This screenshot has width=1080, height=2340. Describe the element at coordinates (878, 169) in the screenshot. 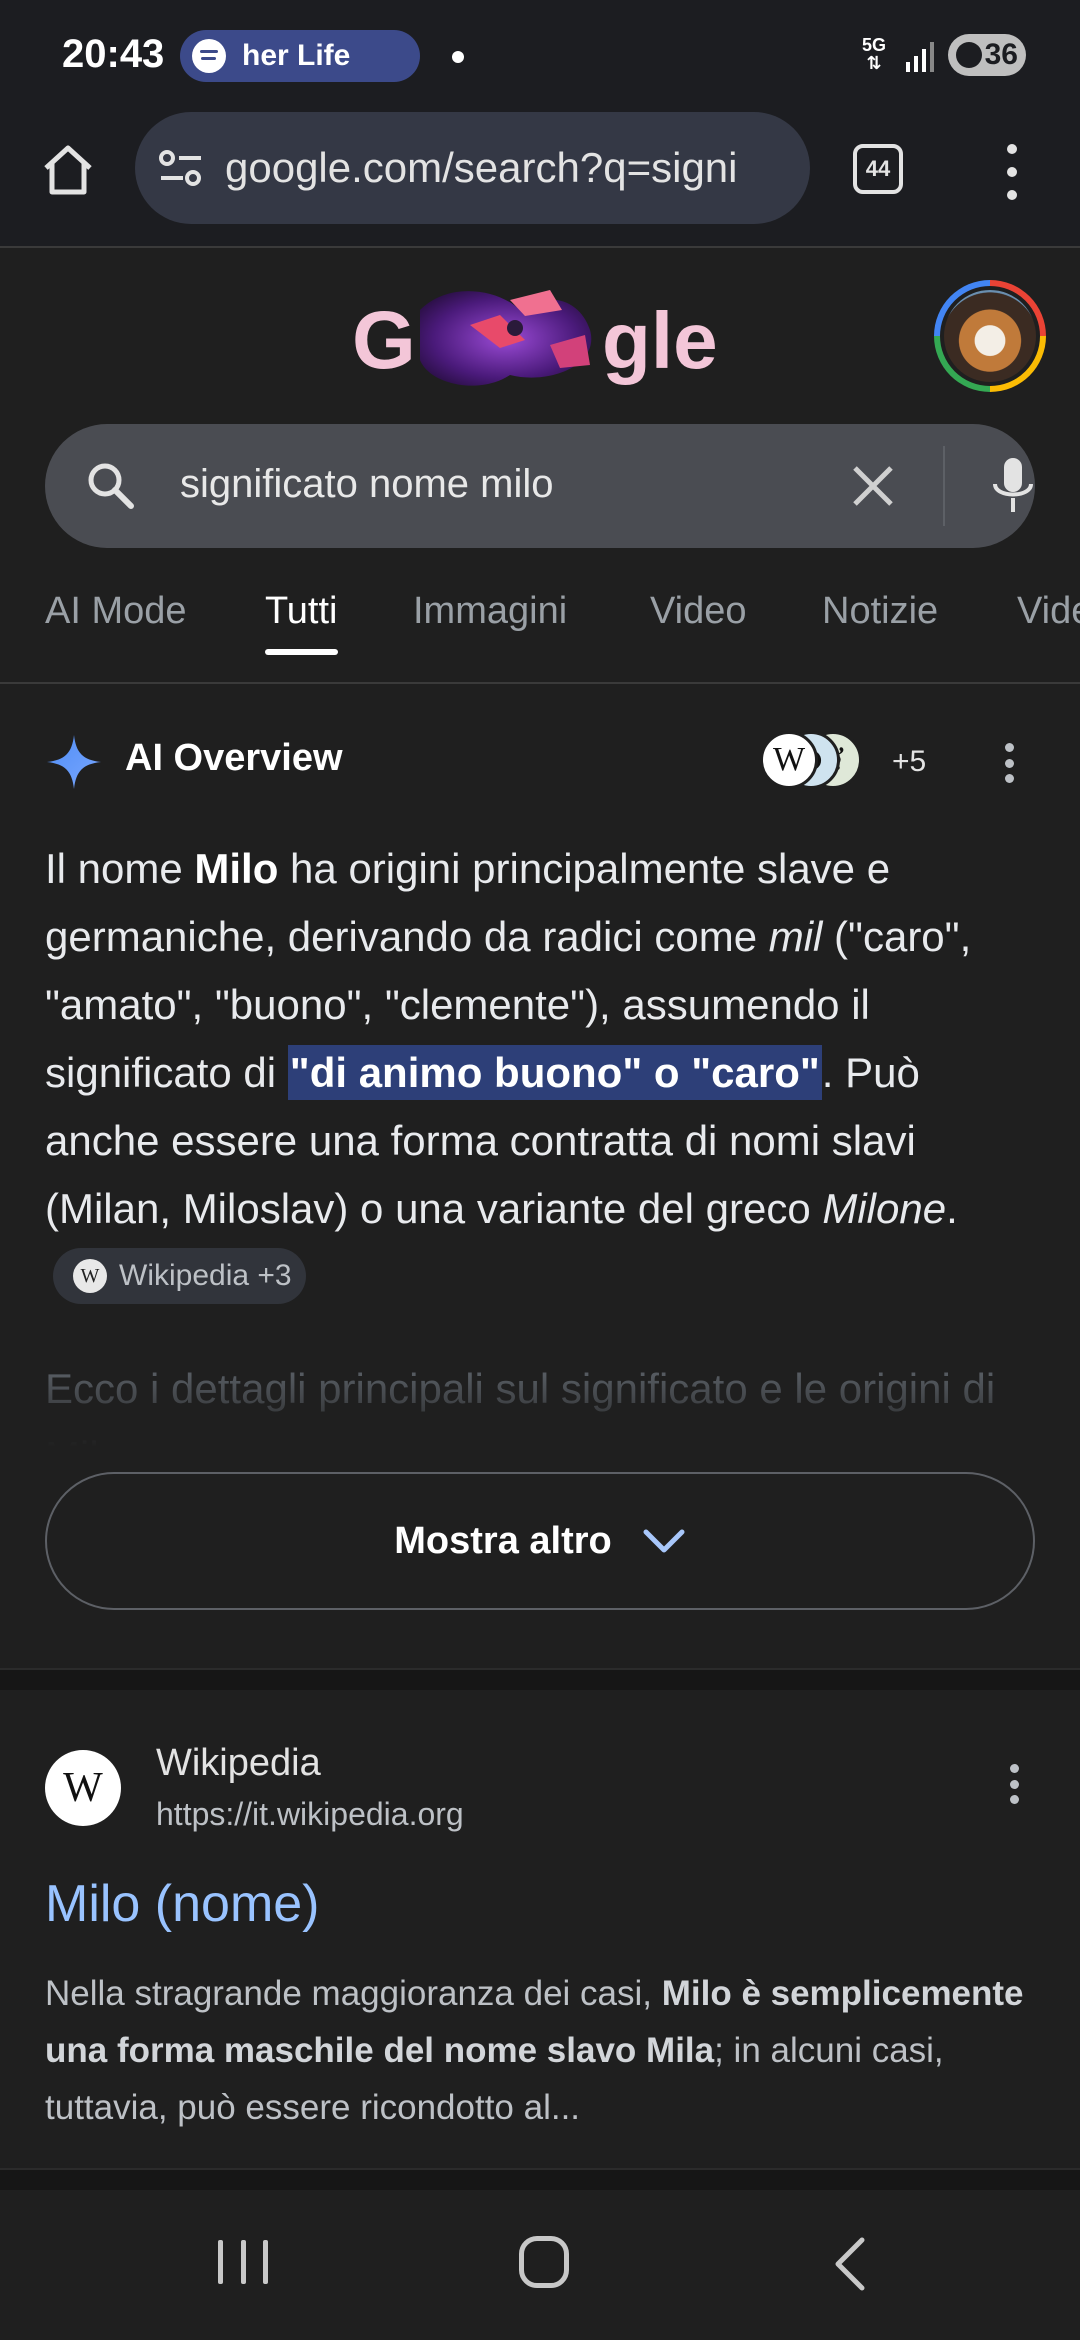

I see `tab-switcher-button: 44` at that location.